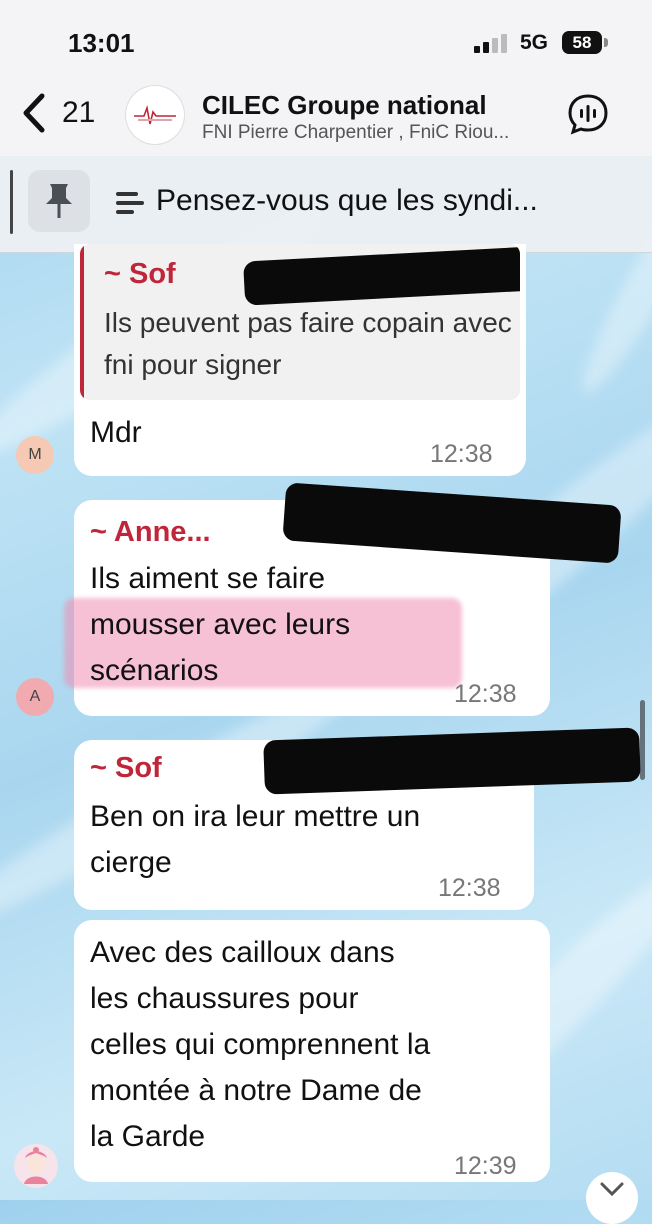  I want to click on message-text: scénarios, so click(154, 670).